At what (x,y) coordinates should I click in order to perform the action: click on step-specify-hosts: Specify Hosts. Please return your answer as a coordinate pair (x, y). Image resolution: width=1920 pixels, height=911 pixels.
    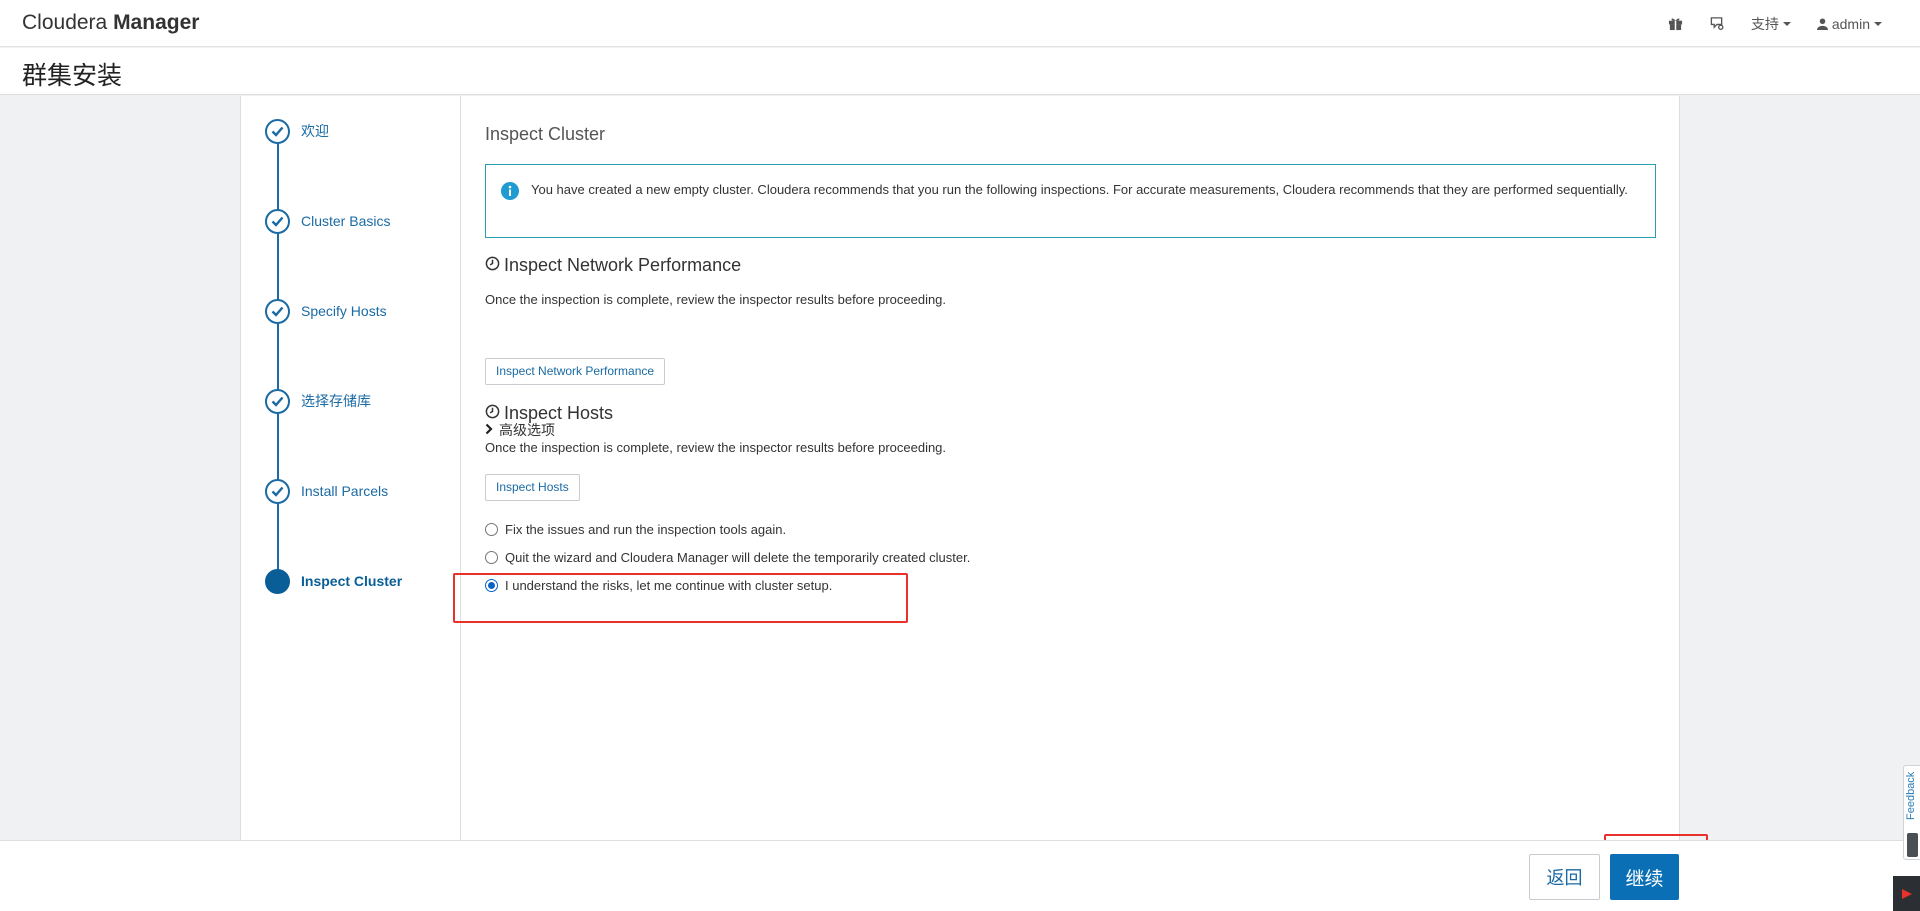
    Looking at the image, I should click on (326, 311).